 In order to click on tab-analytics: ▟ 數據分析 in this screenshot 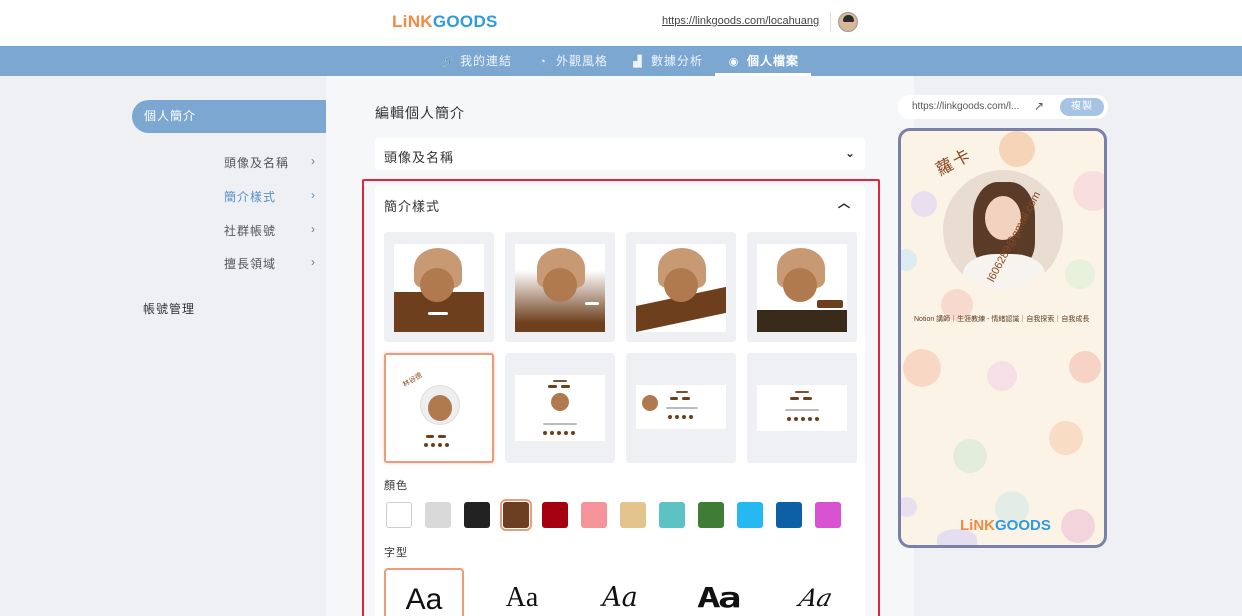, I will do `click(667, 61)`.